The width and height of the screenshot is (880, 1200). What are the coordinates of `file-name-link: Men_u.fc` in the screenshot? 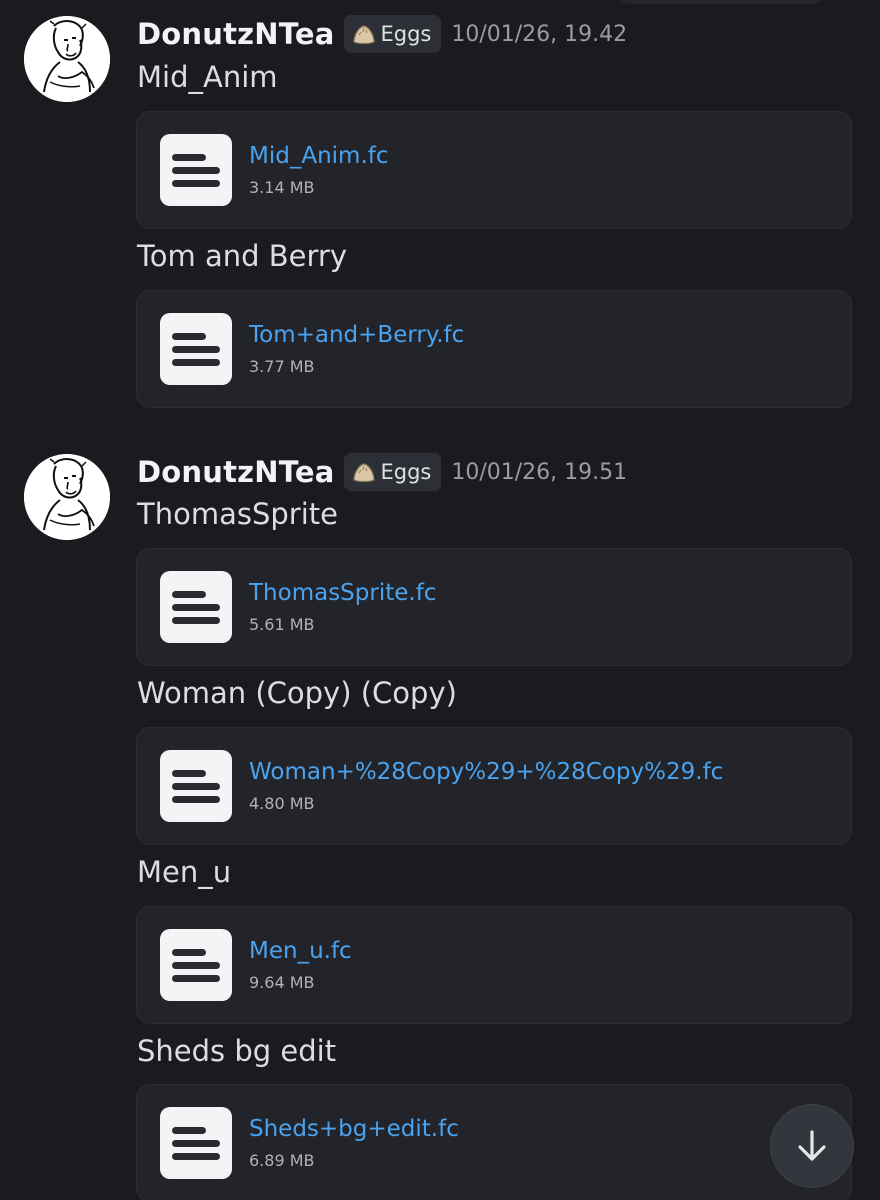 It's located at (300, 951).